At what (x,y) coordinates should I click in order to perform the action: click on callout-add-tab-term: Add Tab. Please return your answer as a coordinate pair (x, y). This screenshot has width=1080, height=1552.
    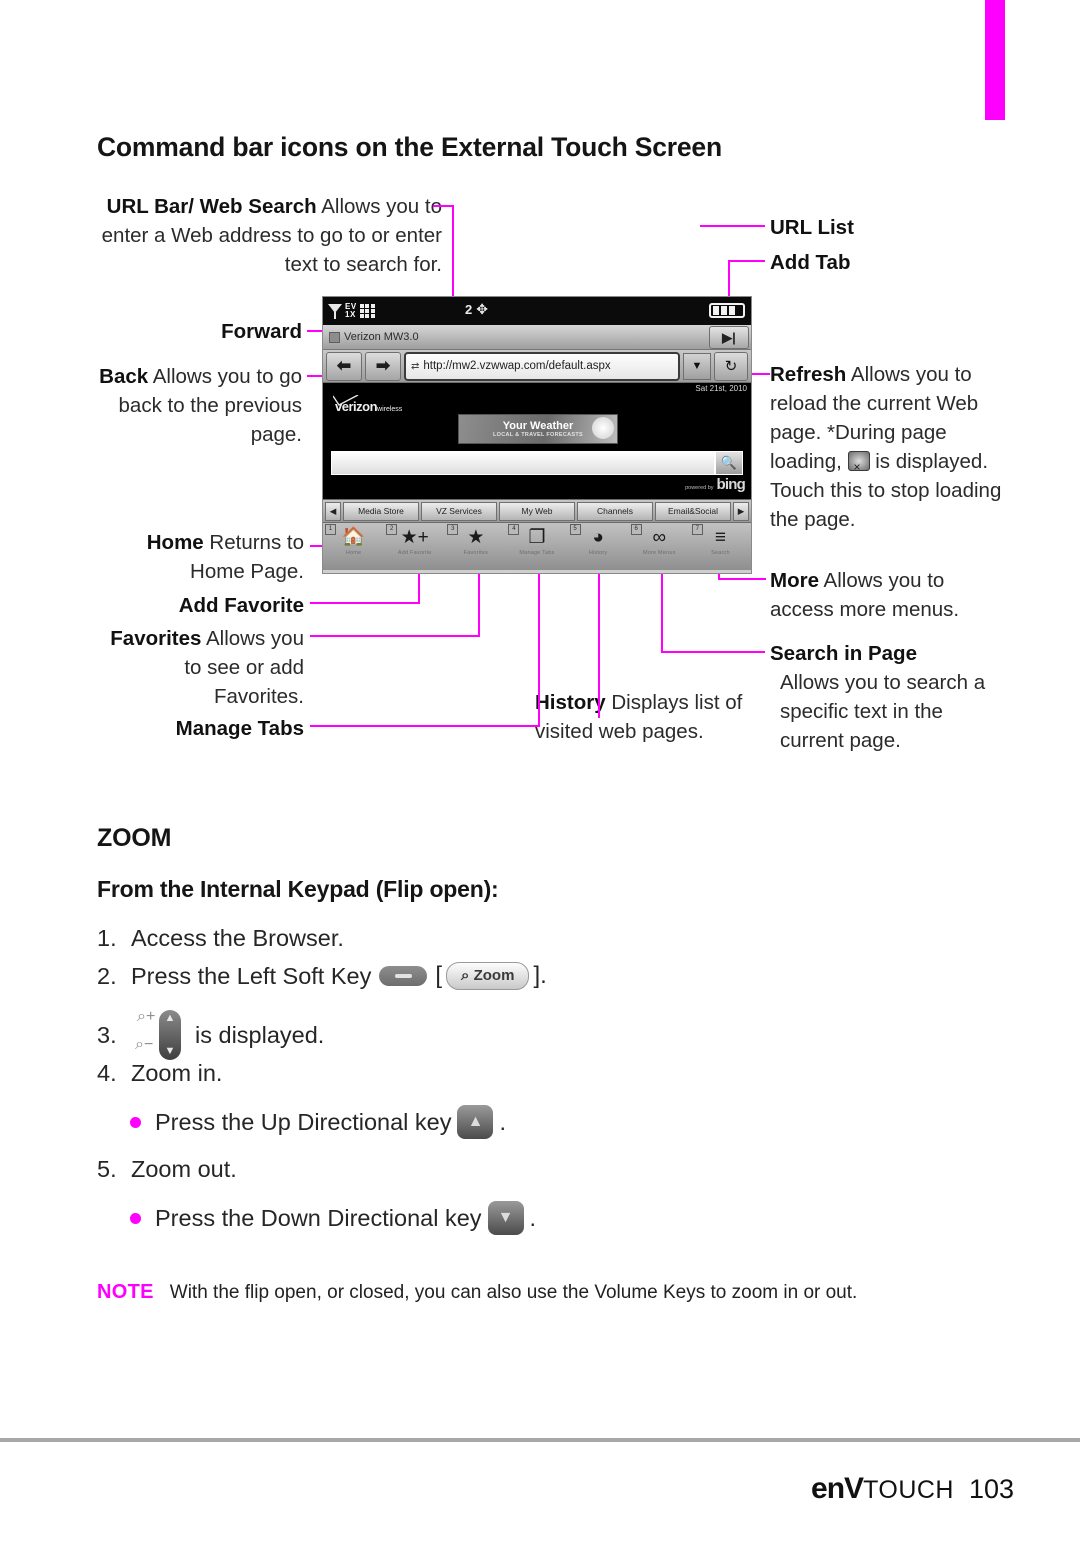
    Looking at the image, I should click on (810, 262).